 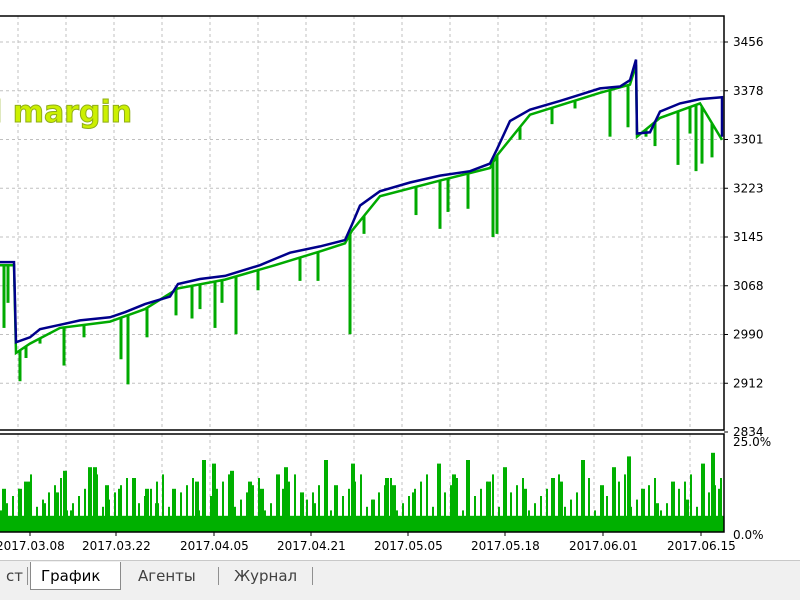 What do you see at coordinates (75, 576) in the screenshot?
I see `tab-graph: График` at bounding box center [75, 576].